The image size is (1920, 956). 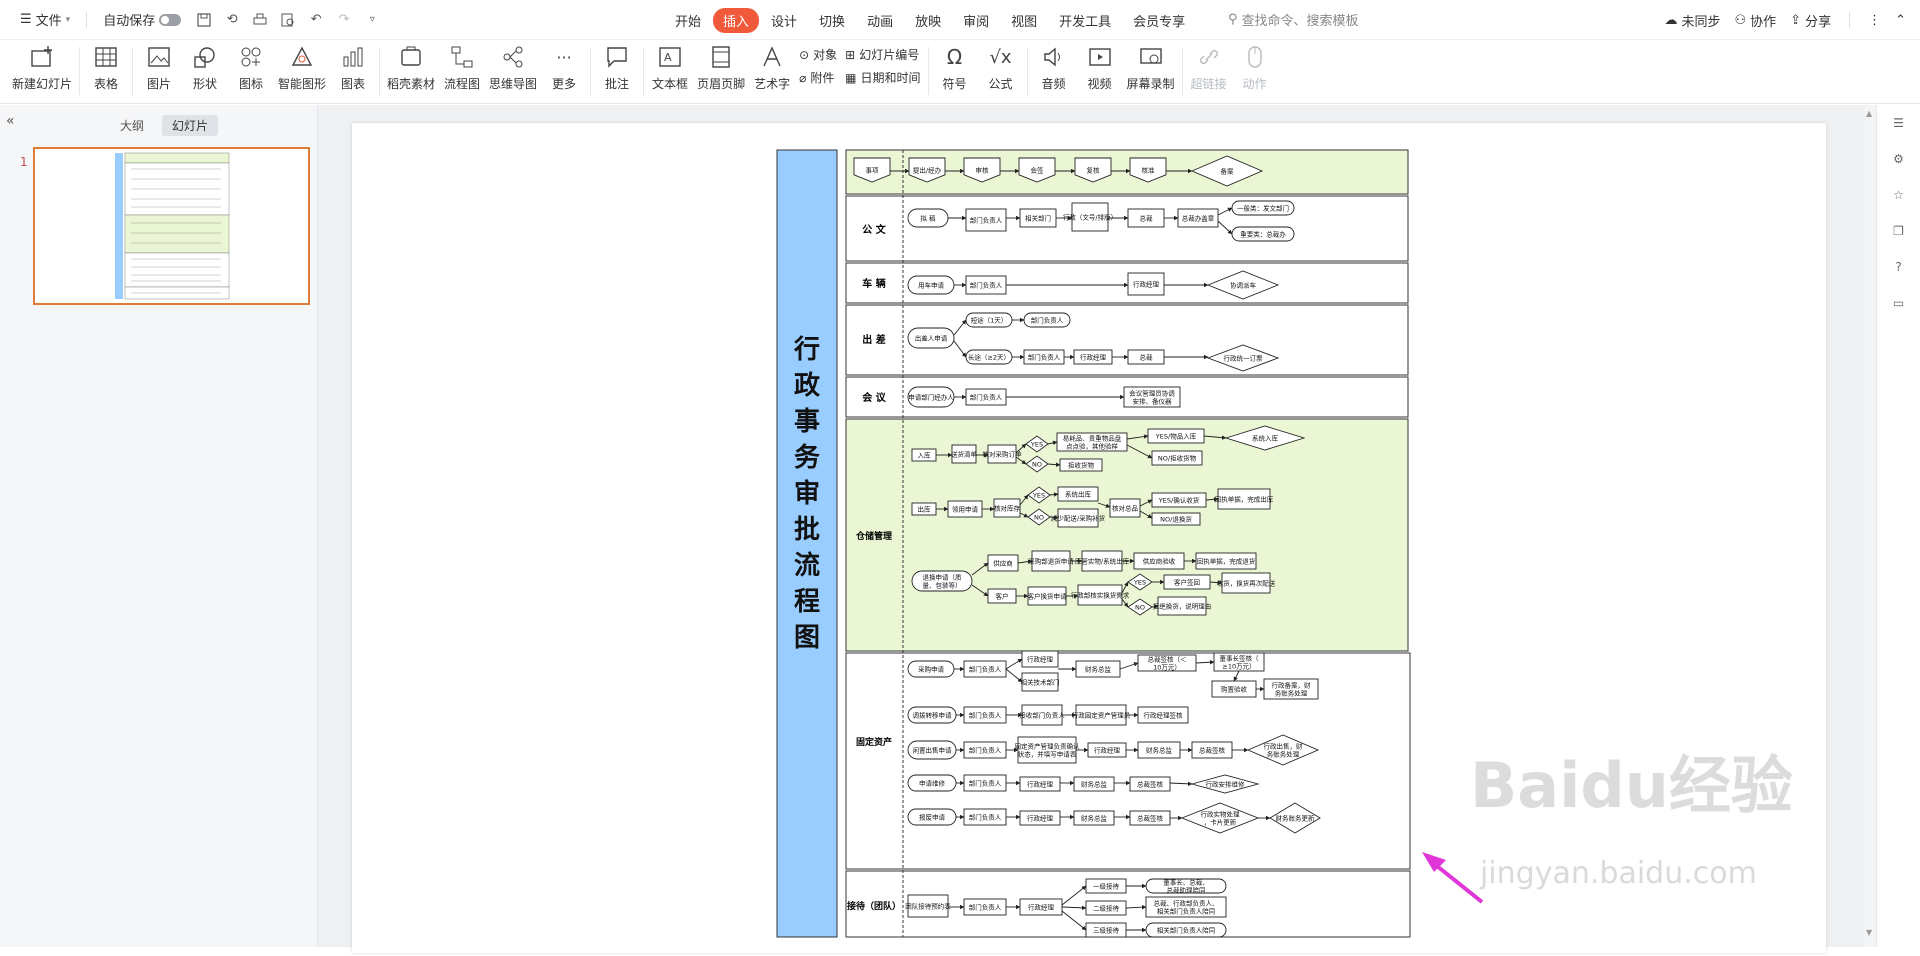 What do you see at coordinates (1024, 20) in the screenshot?
I see `tab-view: 视图` at bounding box center [1024, 20].